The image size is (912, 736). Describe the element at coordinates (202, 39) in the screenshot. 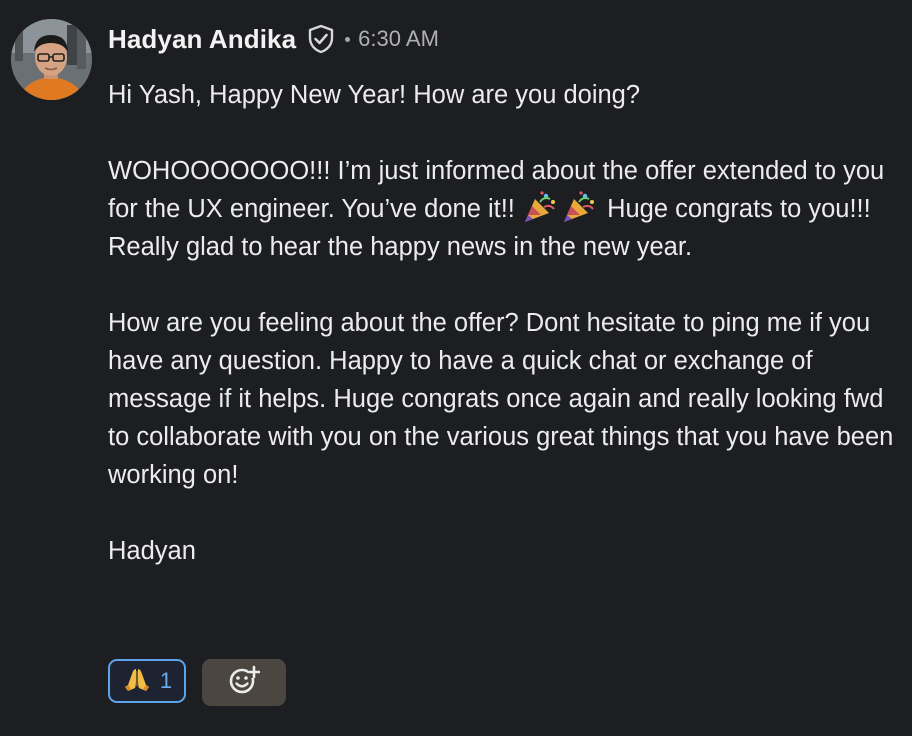

I see `author-name: Hadyan Andika` at that location.